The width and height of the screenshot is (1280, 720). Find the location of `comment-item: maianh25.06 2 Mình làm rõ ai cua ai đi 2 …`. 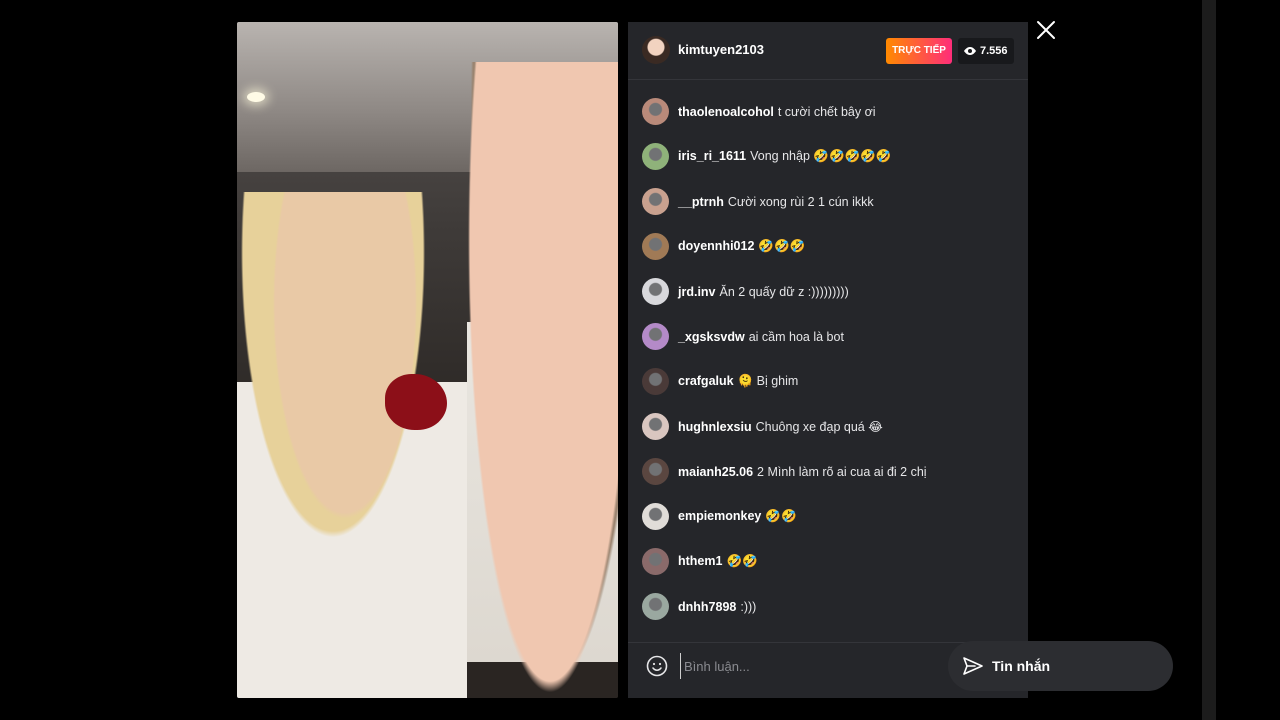

comment-item: maianh25.06 2 Mình làm rõ ai cua ai đi 2 … is located at coordinates (828, 471).